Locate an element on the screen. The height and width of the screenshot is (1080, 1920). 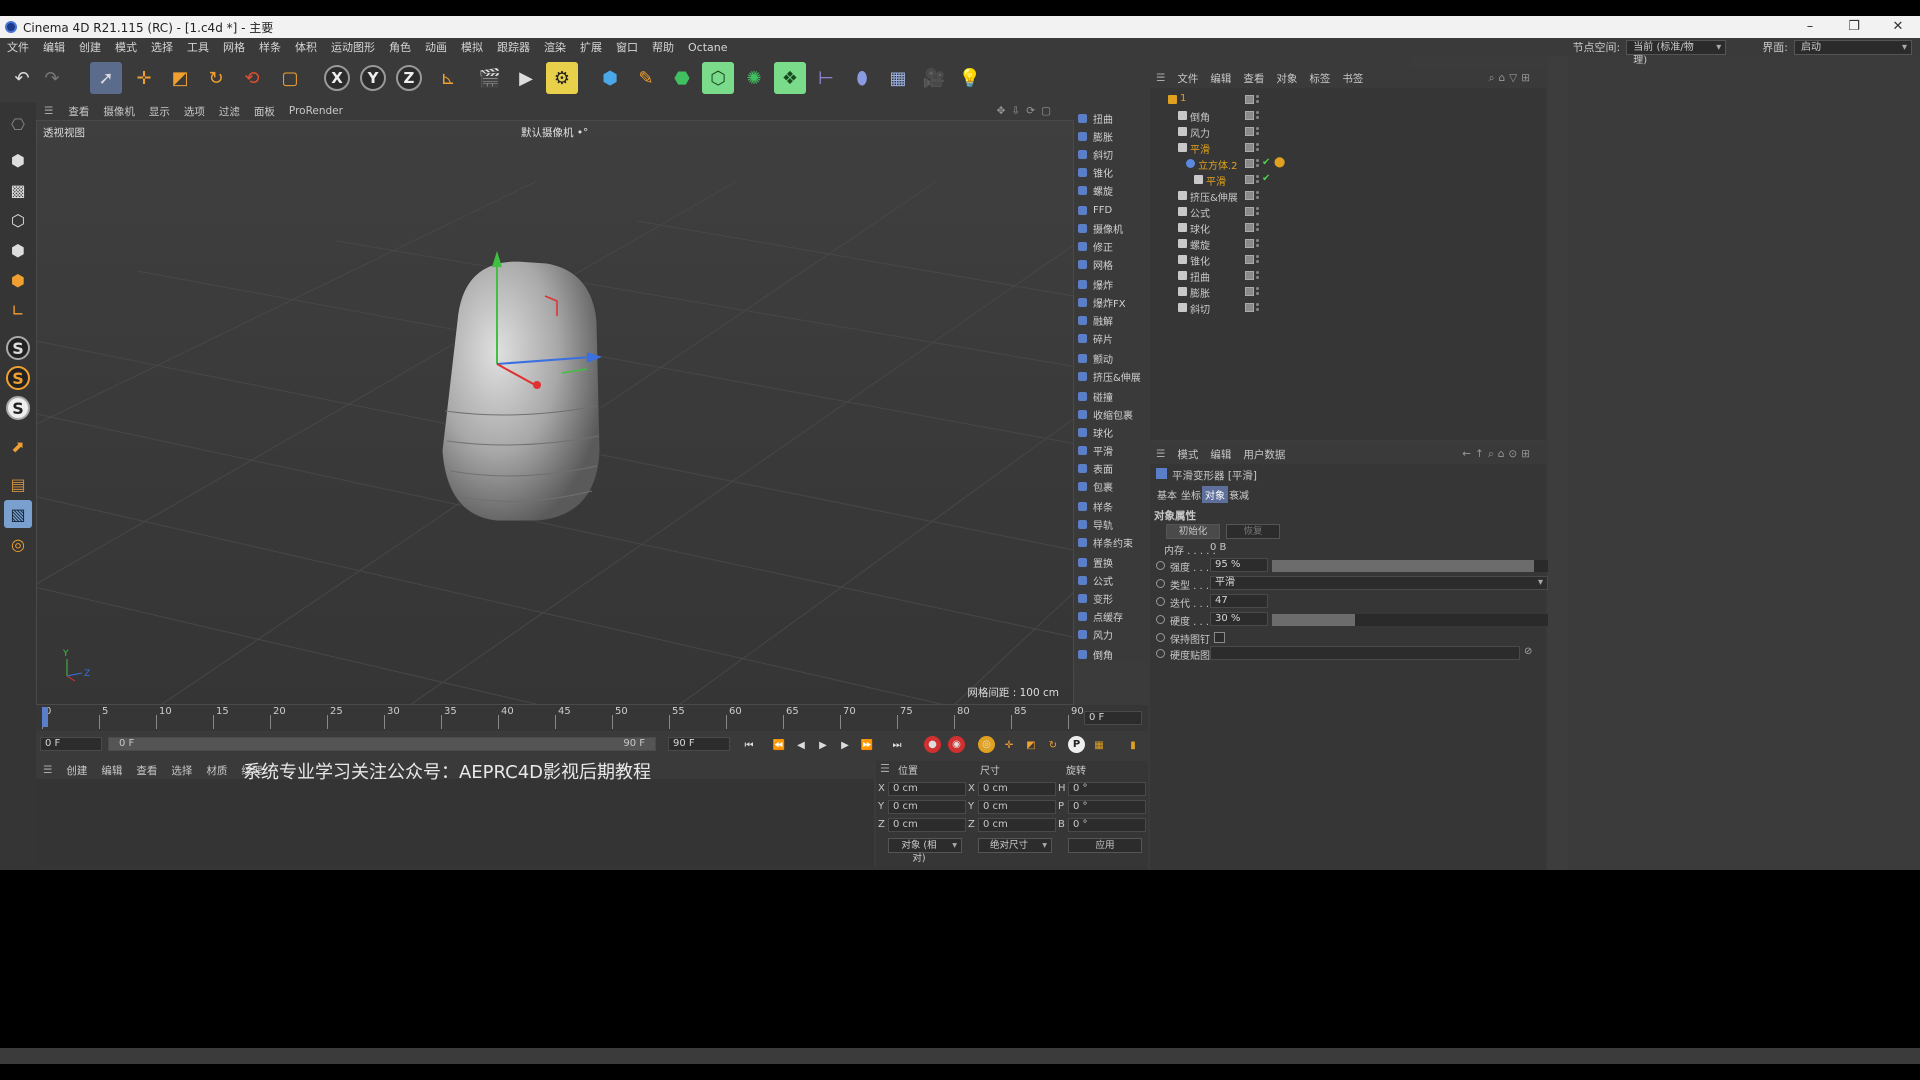
tree-row: 1 is located at coordinates (1348, 100).